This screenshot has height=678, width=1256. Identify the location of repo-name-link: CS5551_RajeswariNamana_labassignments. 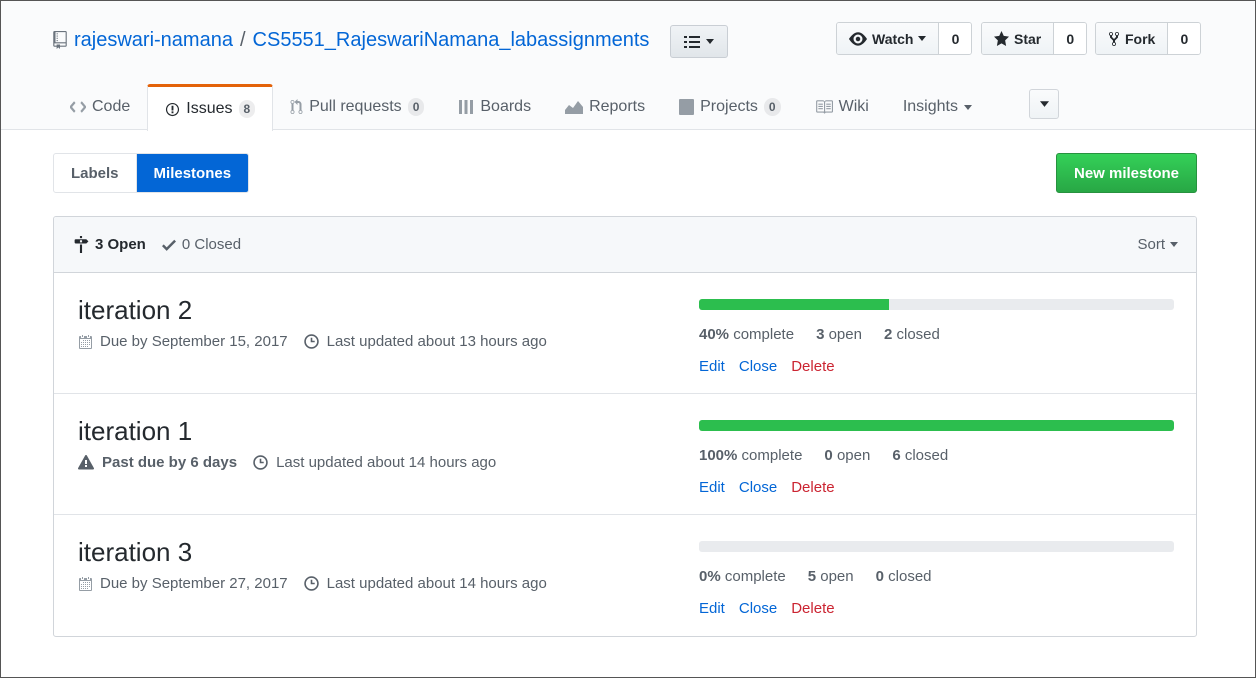
(451, 40).